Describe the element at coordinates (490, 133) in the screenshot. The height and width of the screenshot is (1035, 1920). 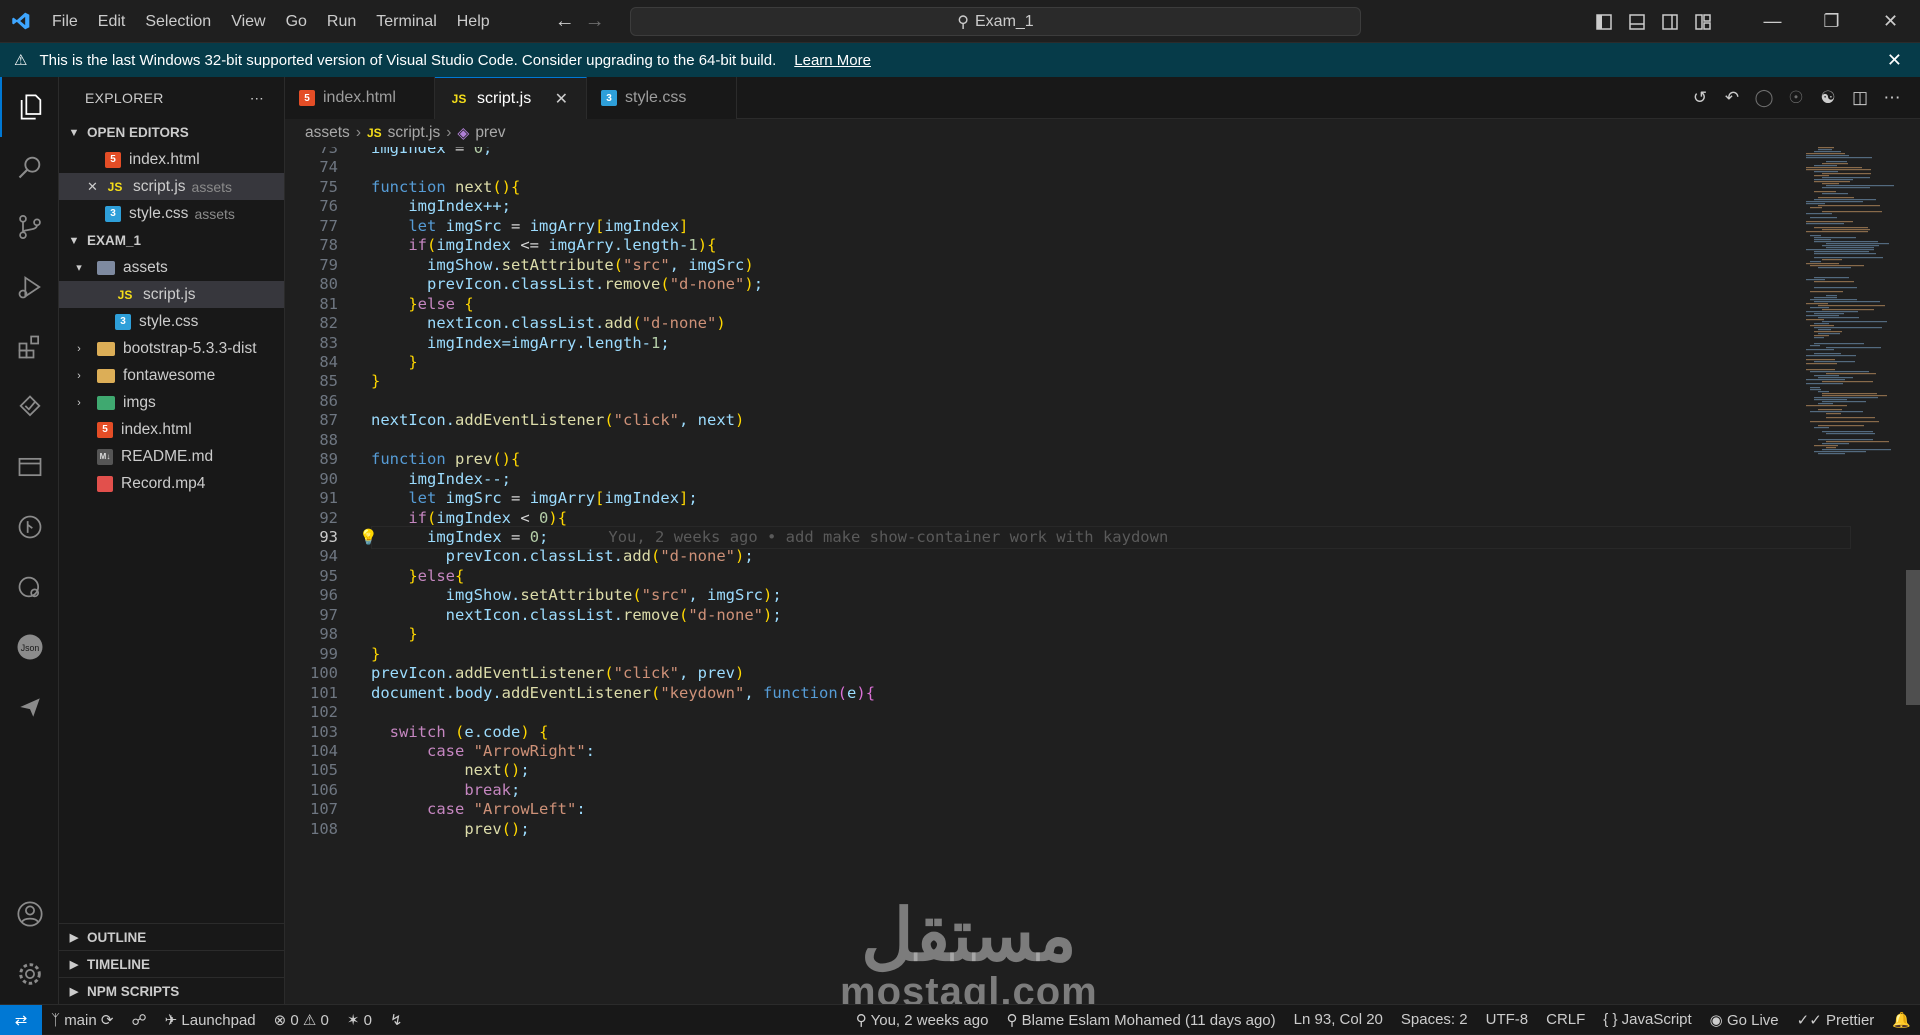
I see `breadcrumb-symbol: prev` at that location.